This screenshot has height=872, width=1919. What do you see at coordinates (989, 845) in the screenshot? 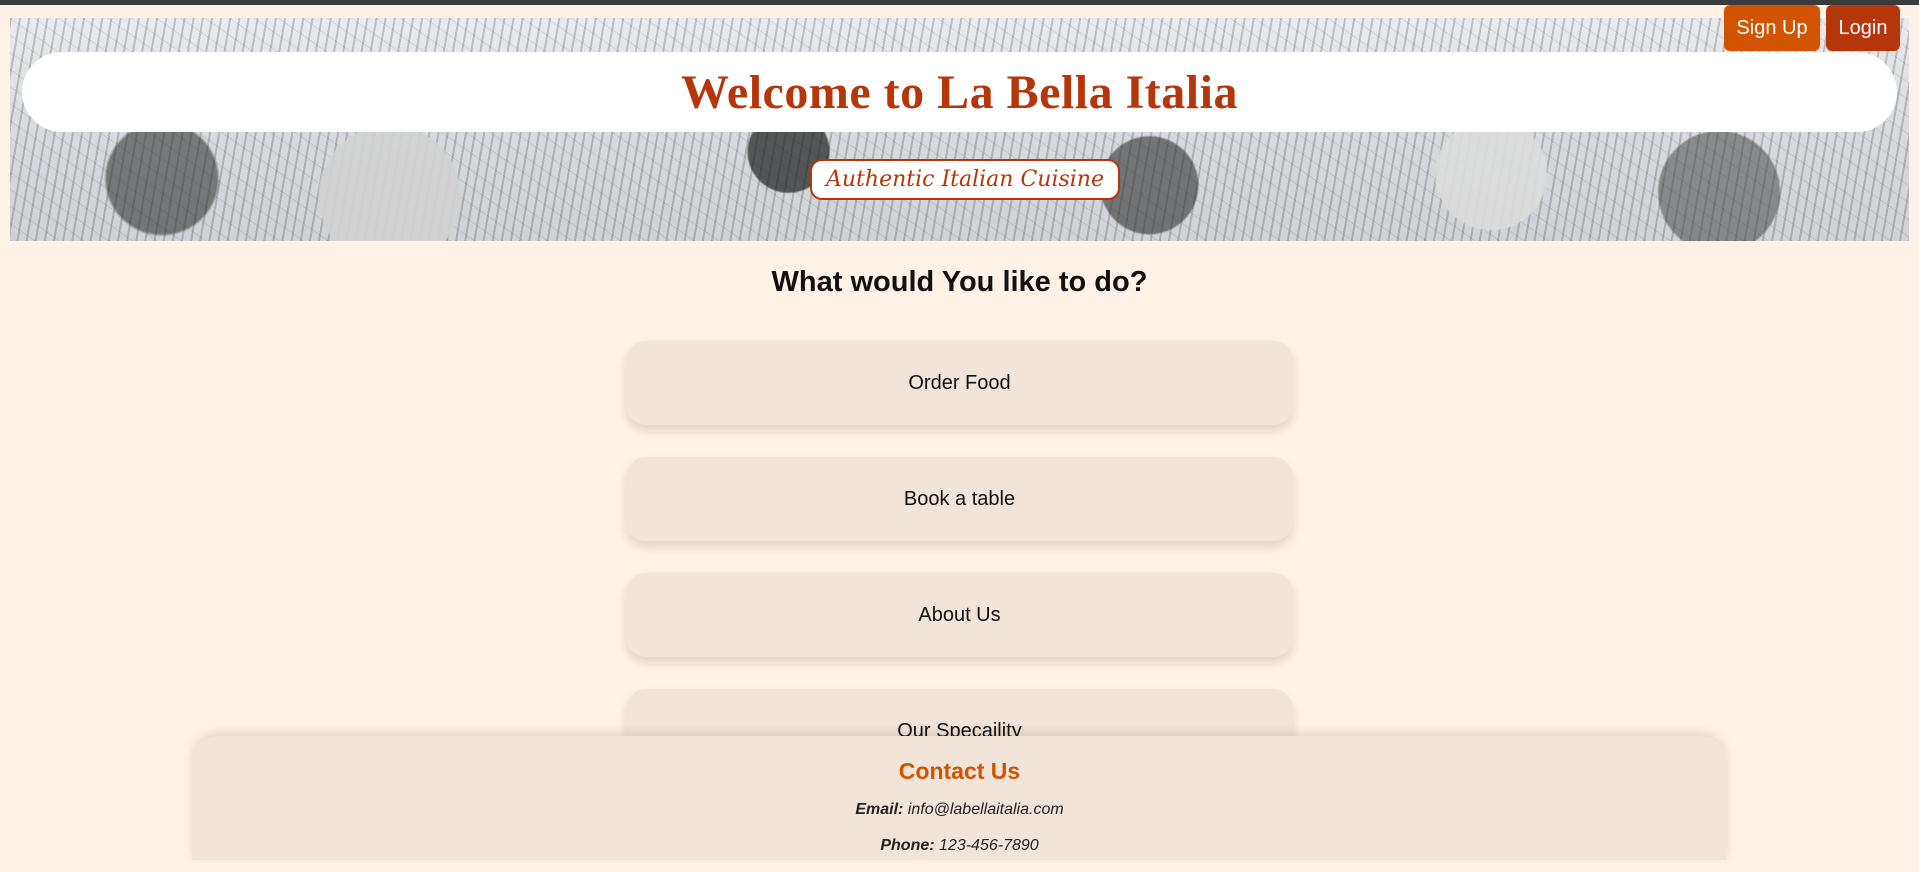
I see `phone-value: 123-456-7890` at bounding box center [989, 845].